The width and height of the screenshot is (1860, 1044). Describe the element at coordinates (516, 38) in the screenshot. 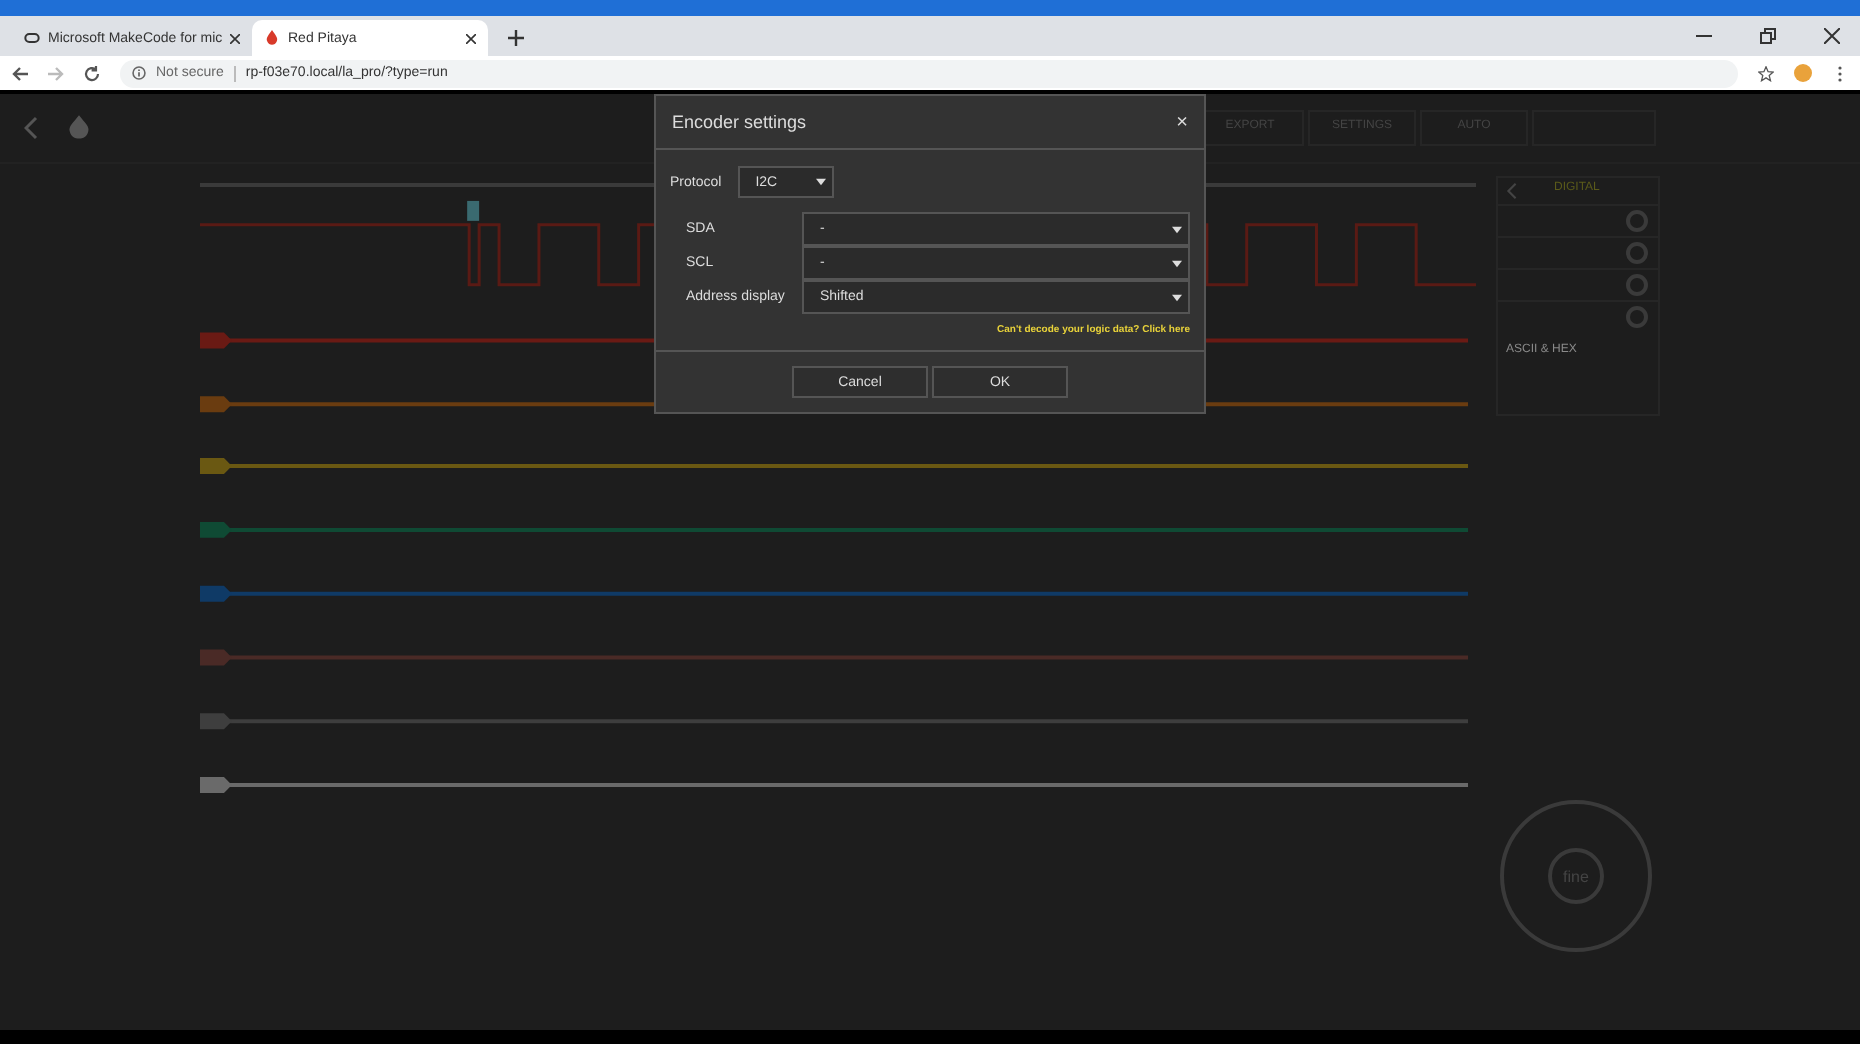

I see `new-tab-icon` at that location.